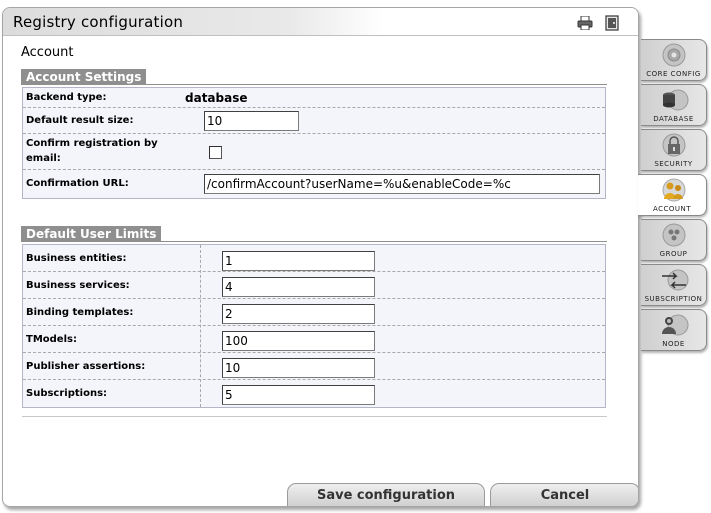  I want to click on publisher-assertions-label: Publisher assertions:, so click(86, 366).